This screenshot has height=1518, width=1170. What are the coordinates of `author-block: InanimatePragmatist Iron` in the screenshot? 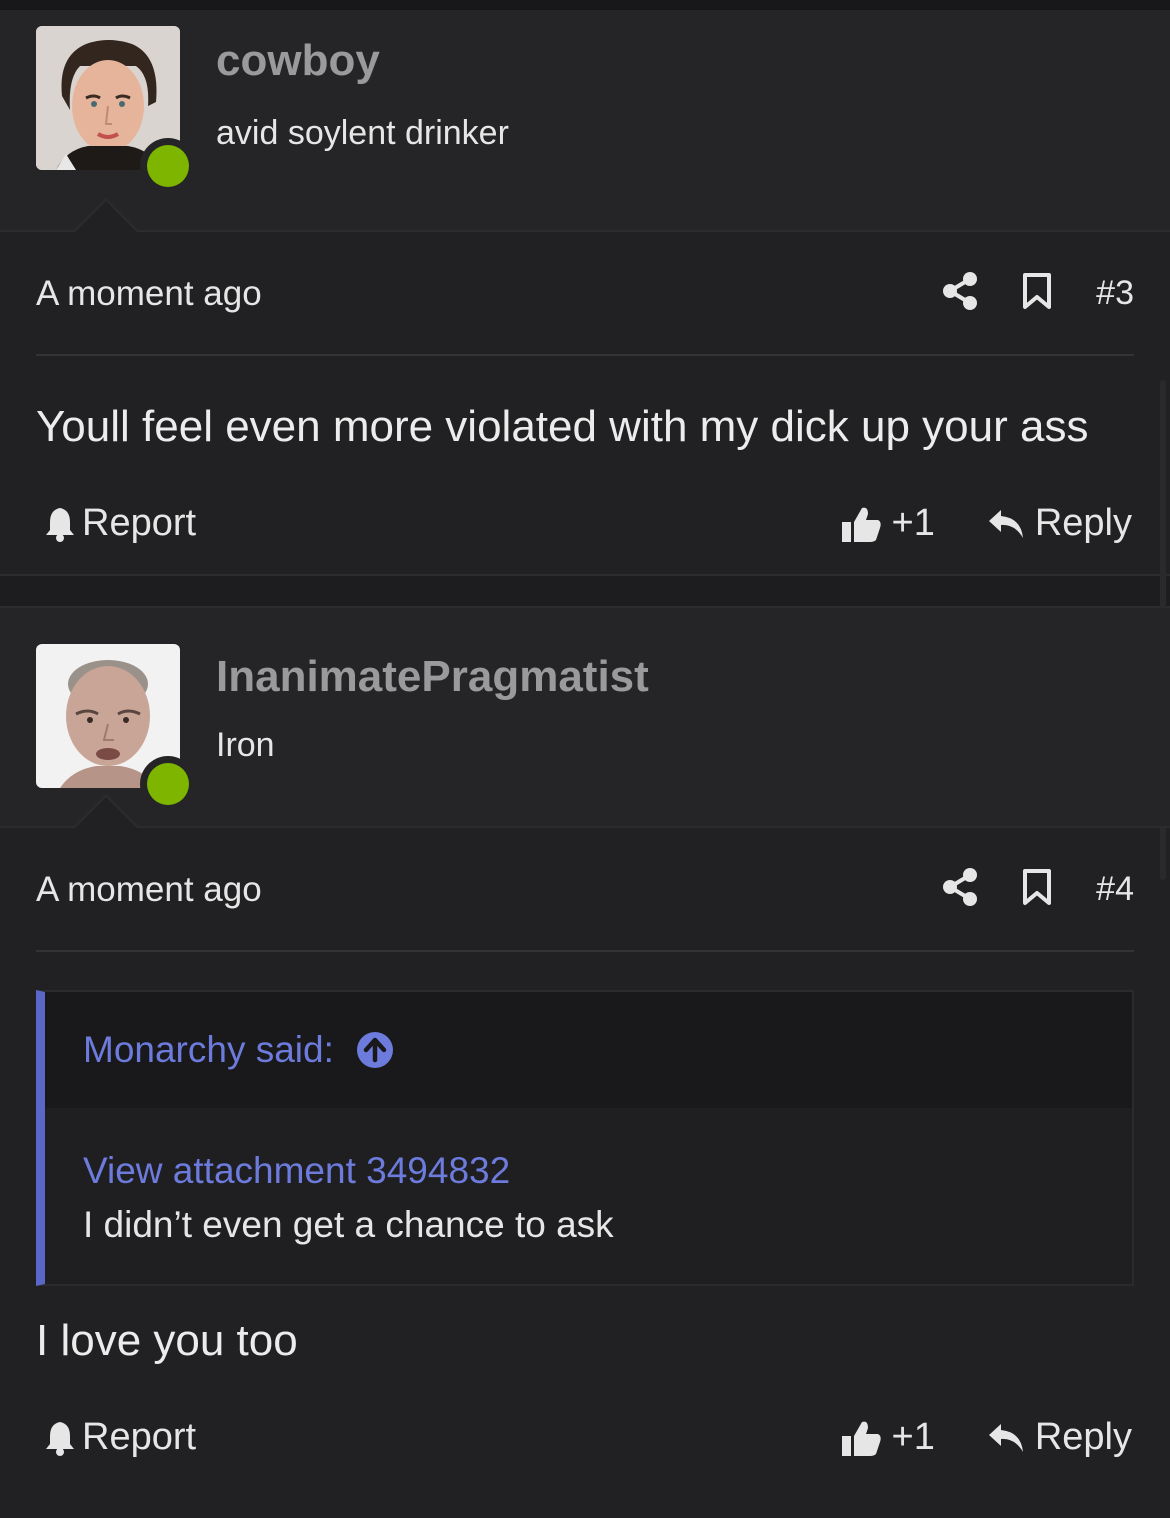 It's located at (585, 718).